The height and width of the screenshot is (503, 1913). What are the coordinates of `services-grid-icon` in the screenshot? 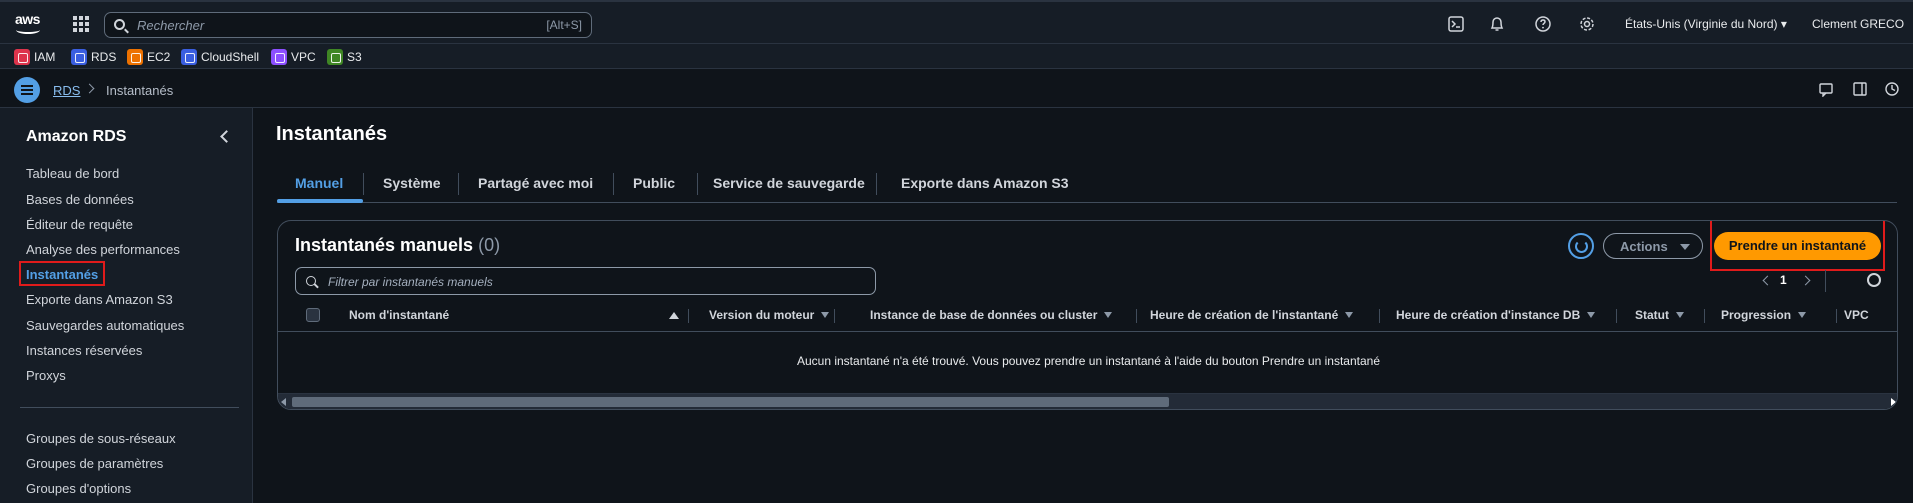 It's located at (81, 24).